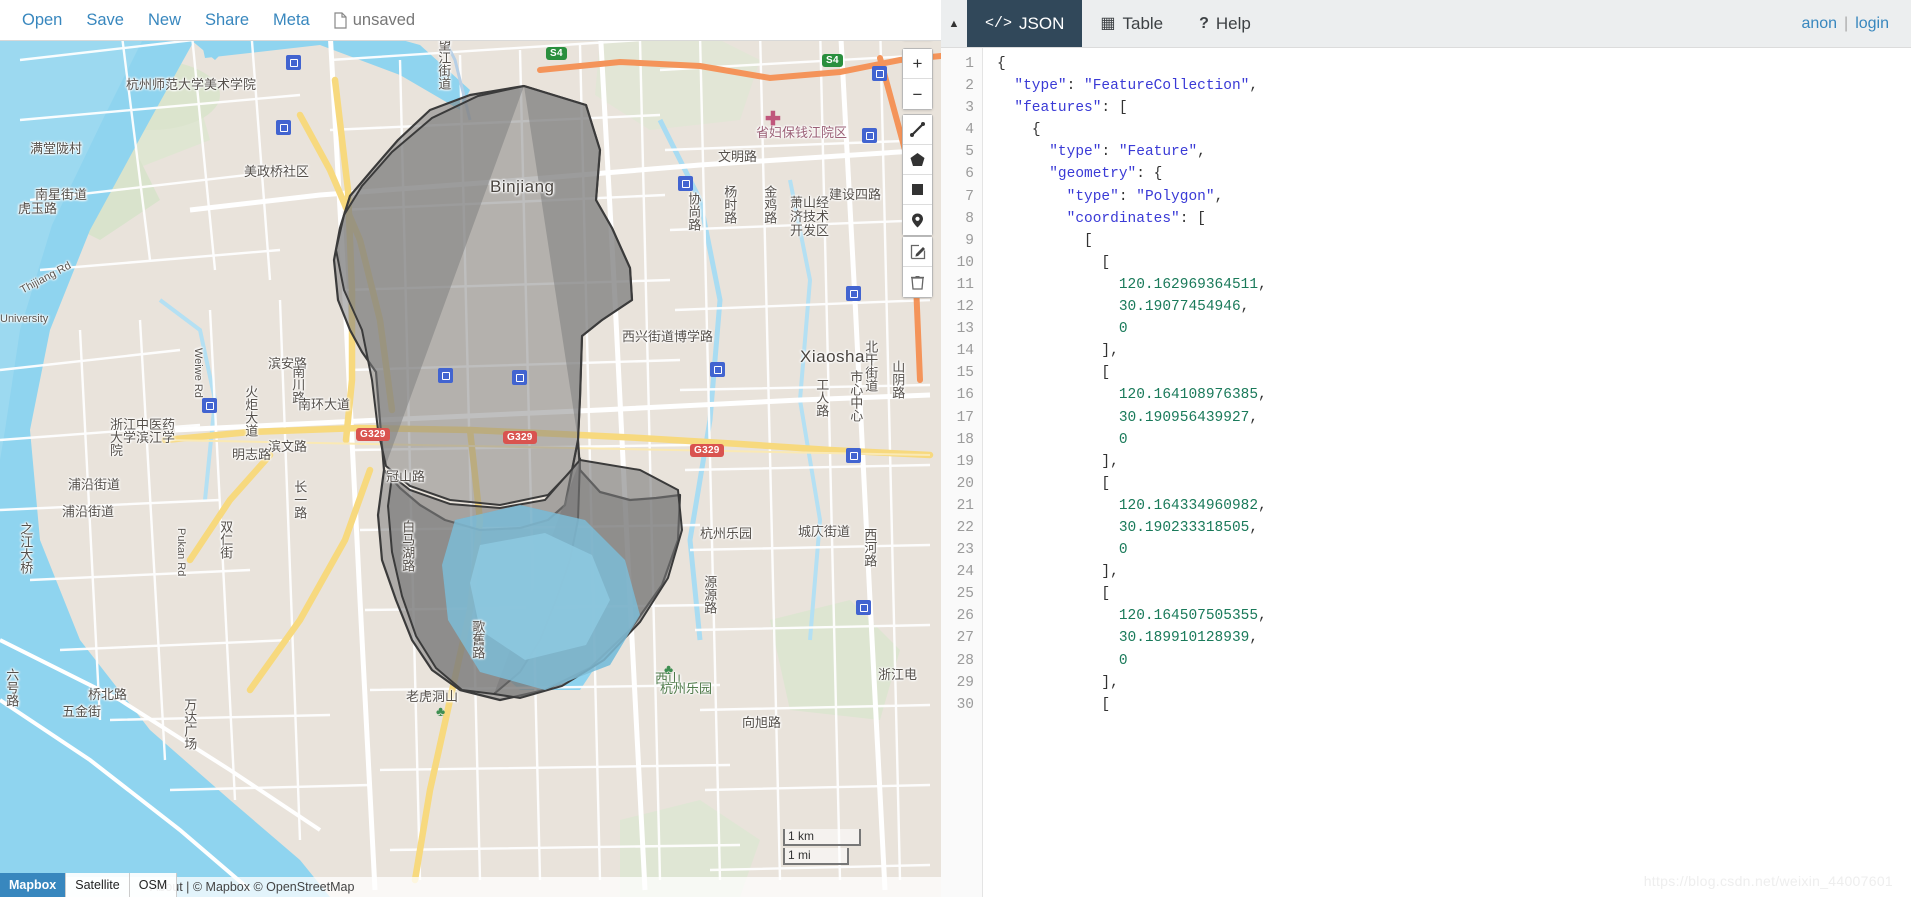  What do you see at coordinates (42, 20) in the screenshot?
I see `open-button: Open` at bounding box center [42, 20].